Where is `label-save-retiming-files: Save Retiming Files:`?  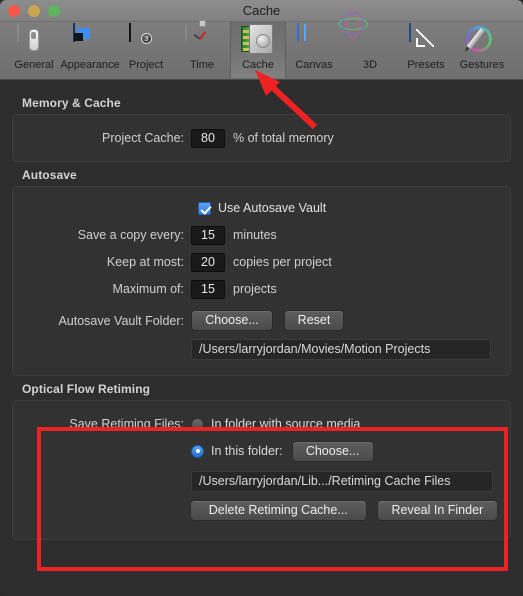 label-save-retiming-files: Save Retiming Files: is located at coordinates (126, 424).